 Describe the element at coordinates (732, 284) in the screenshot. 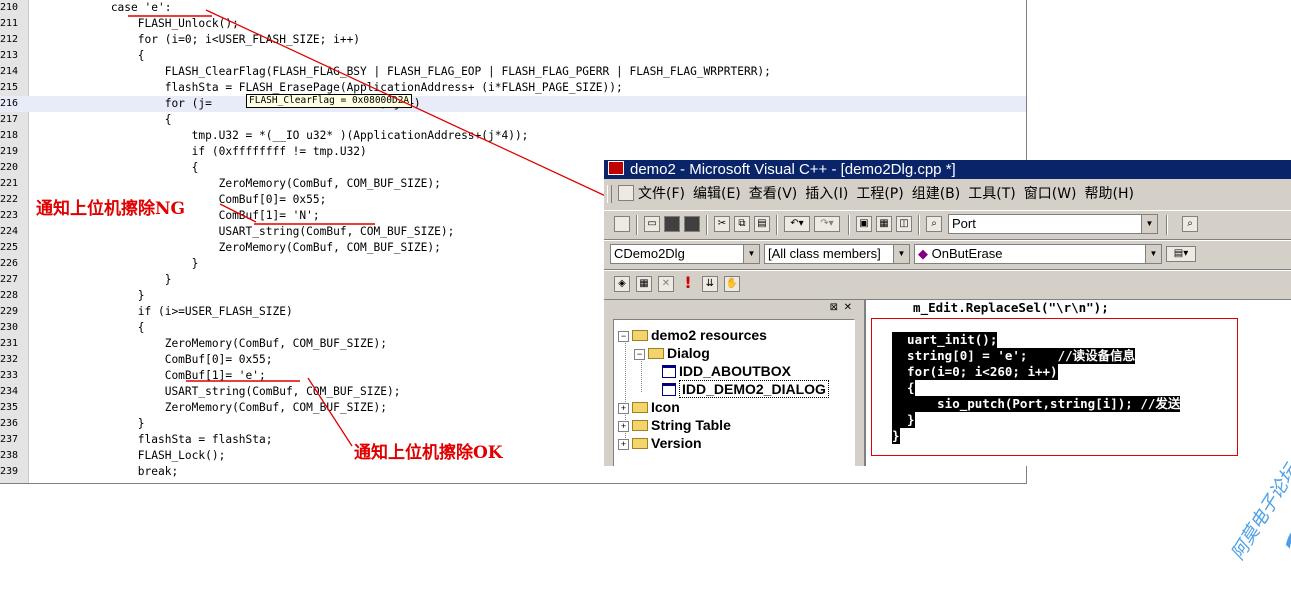

I see `breakpoint-icon: ✋` at that location.